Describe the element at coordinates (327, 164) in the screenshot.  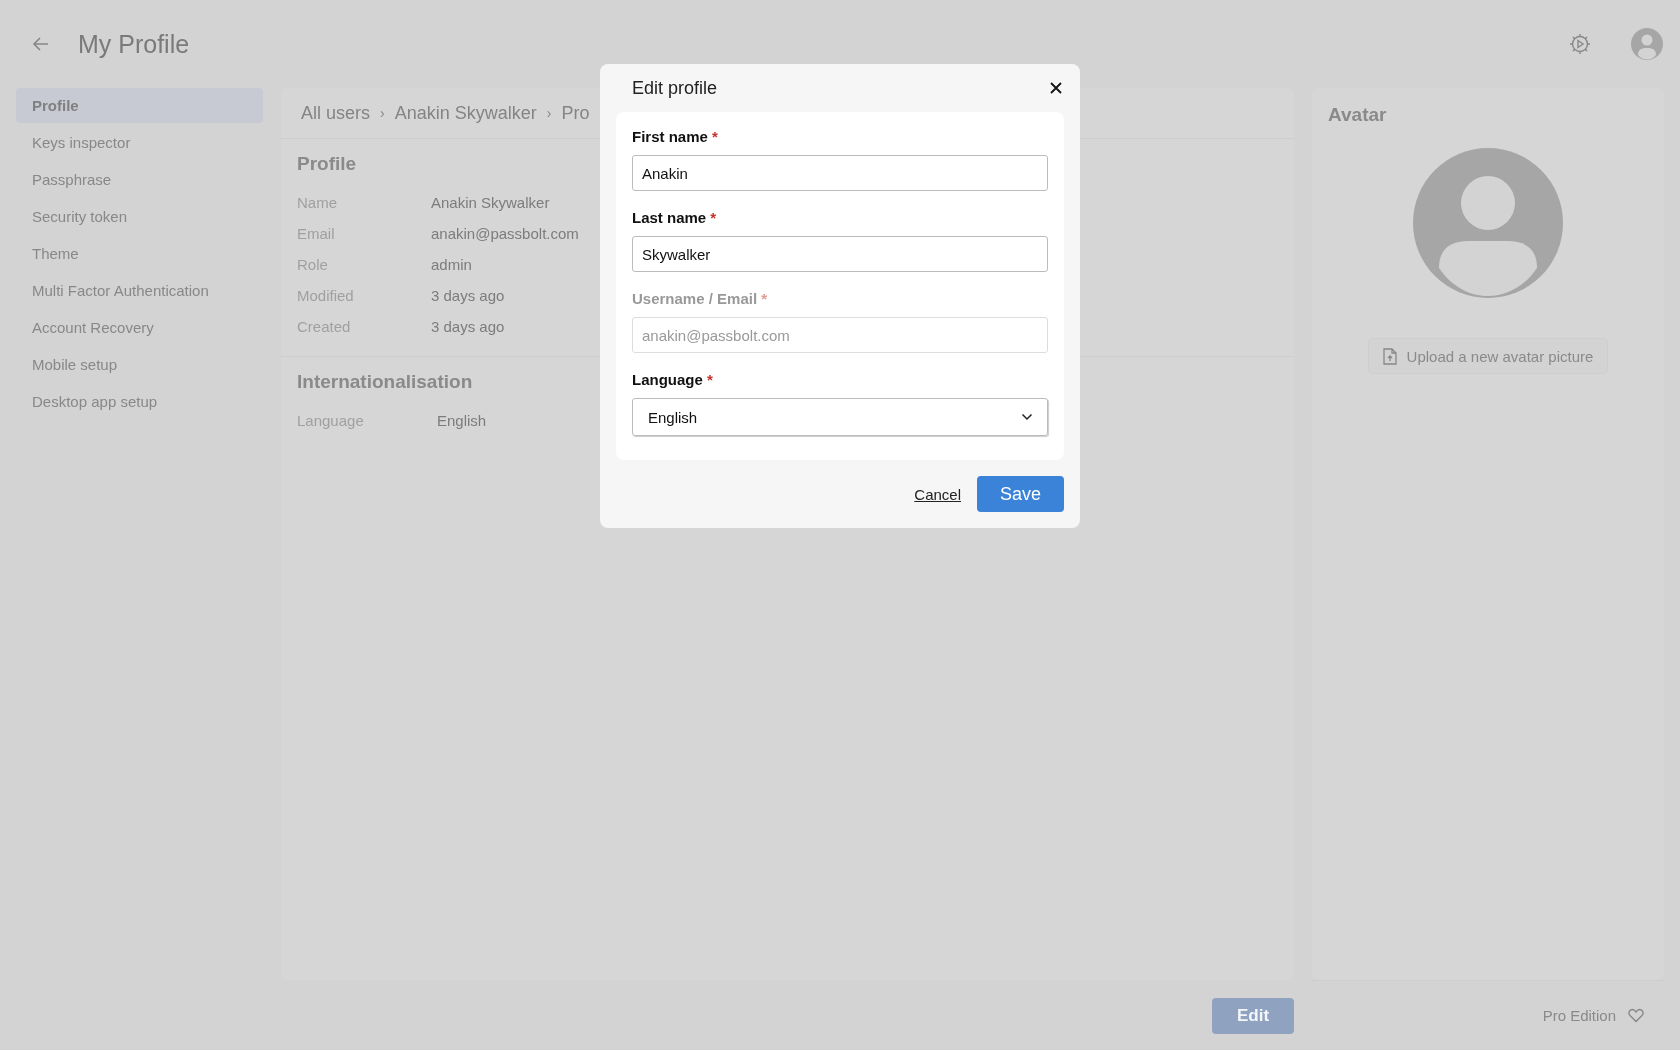
I see `section-title: Profile` at that location.